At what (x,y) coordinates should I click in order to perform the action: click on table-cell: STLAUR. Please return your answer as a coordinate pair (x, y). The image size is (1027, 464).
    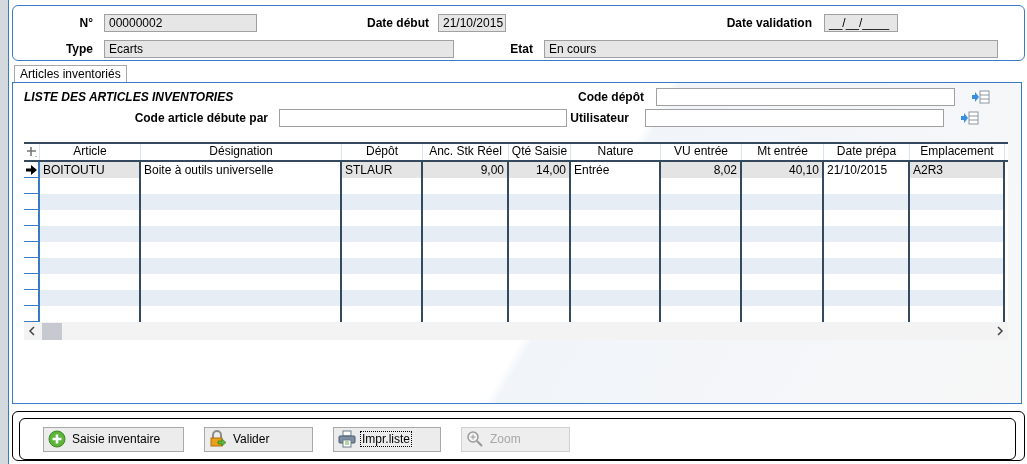
    Looking at the image, I should click on (382, 170).